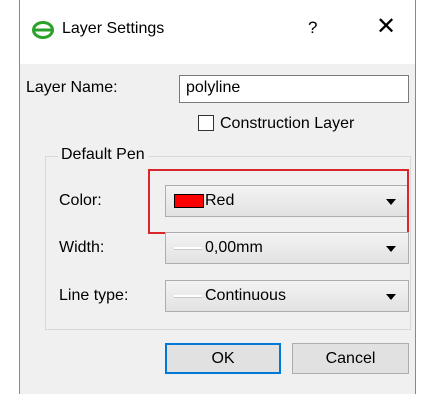 This screenshot has width=432, height=394. Describe the element at coordinates (103, 155) in the screenshot. I see `default-pen-group-label: Default Pen` at that location.